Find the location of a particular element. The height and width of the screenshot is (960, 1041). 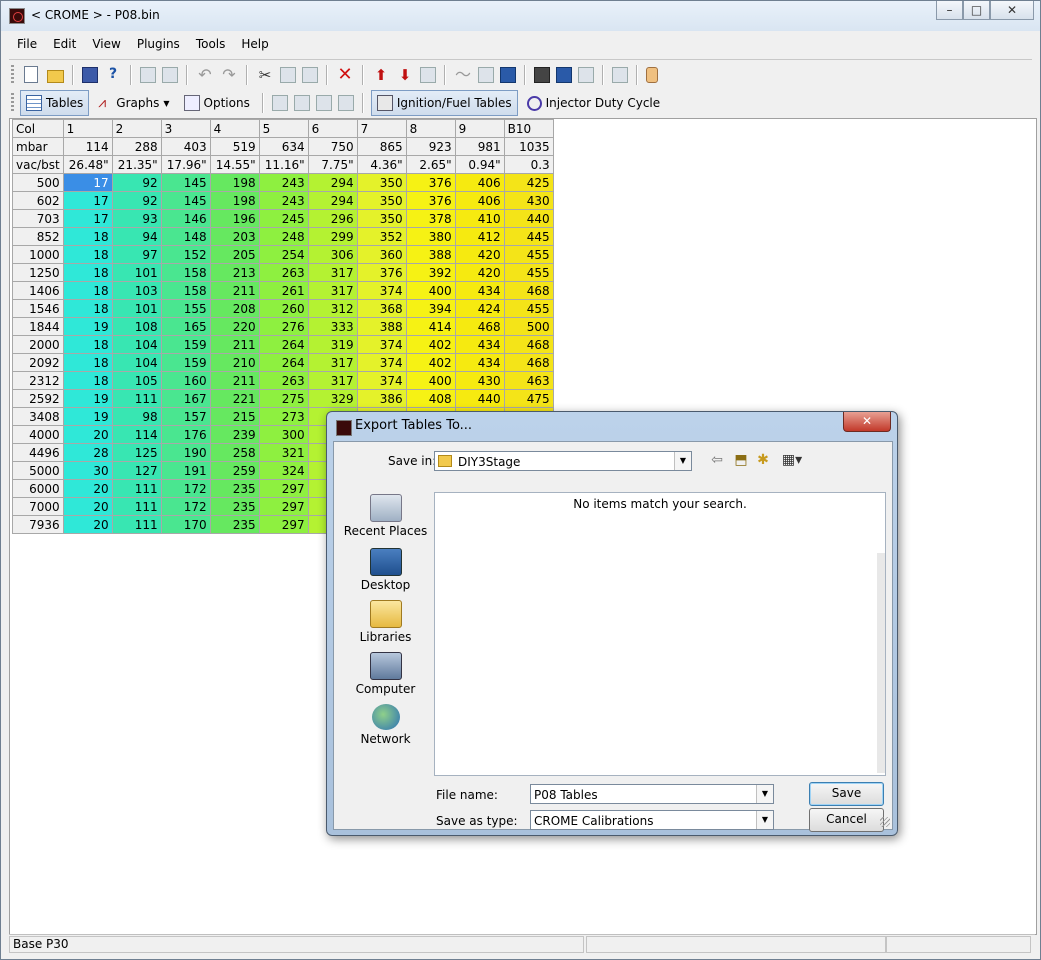

table-cell: 350 is located at coordinates (381, 218).